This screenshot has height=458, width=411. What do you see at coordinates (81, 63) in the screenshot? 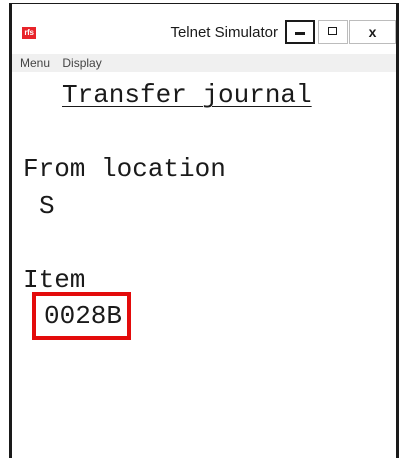
I see `menu-item-display: Display` at bounding box center [81, 63].